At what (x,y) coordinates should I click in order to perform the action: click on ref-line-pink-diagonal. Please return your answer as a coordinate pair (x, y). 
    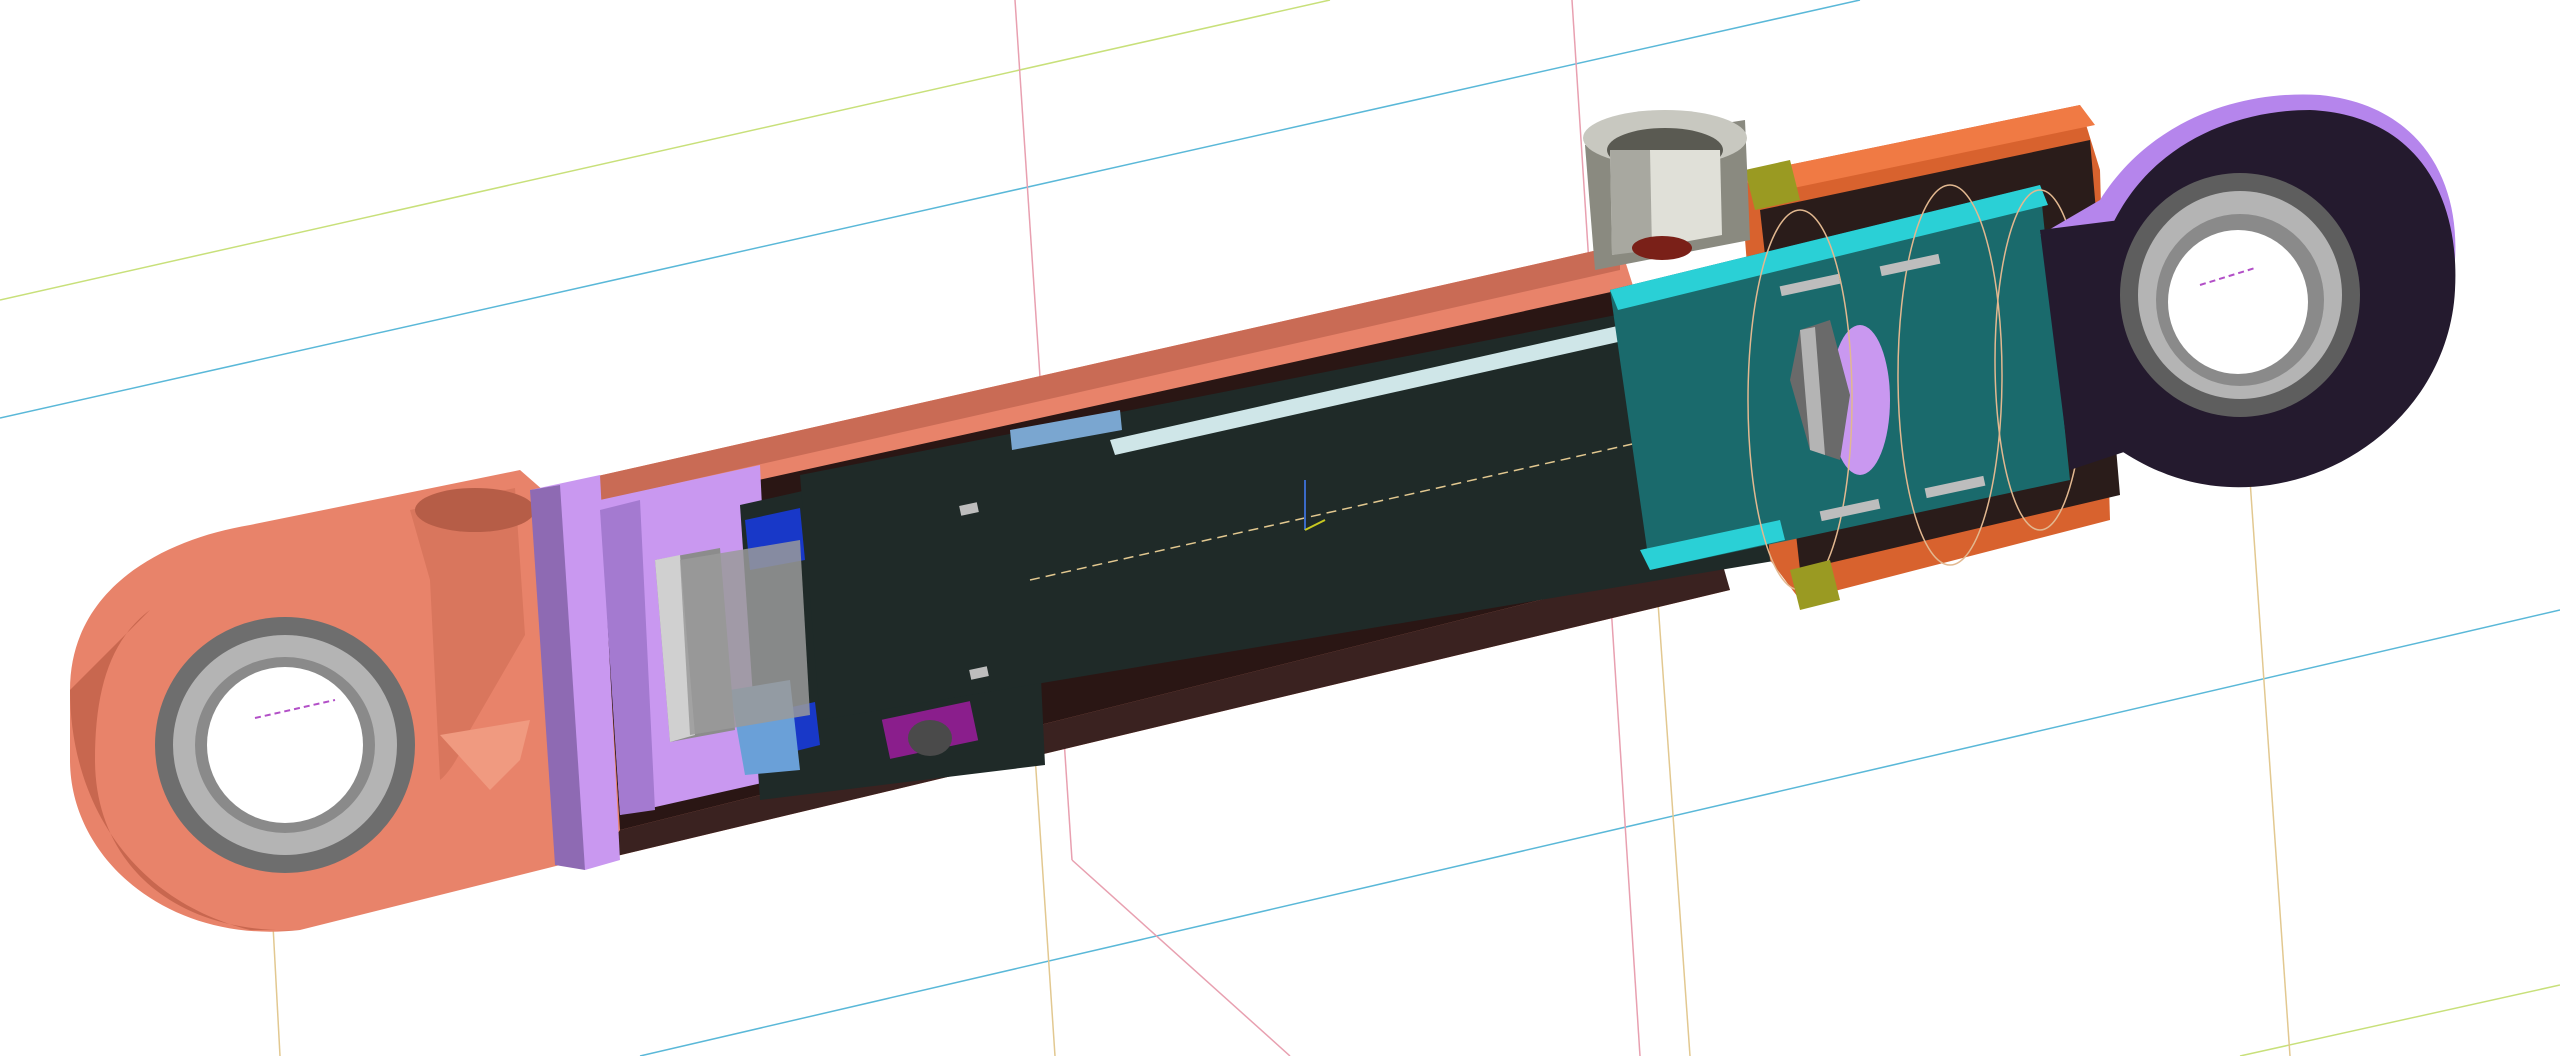
    Looking at the image, I should click on (1181, 957).